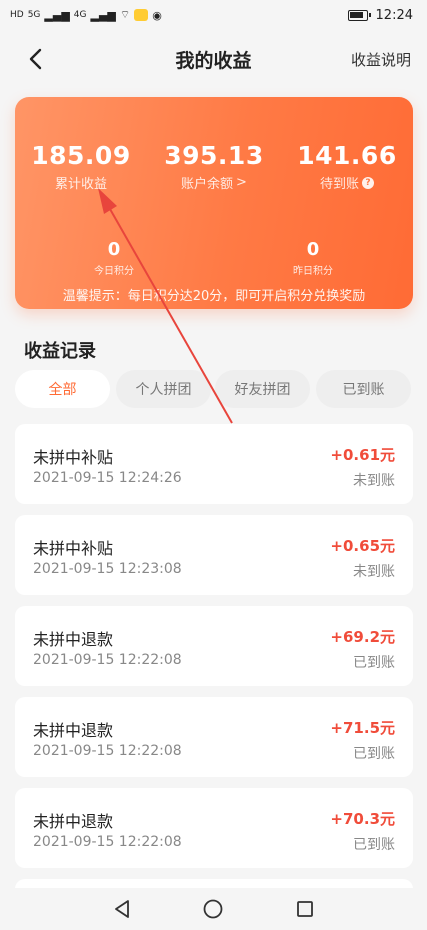 This screenshot has height=930, width=427. I want to click on record-amount: +71.5元, so click(362, 728).